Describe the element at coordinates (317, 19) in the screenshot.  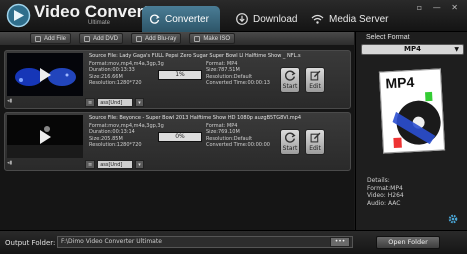
I see `wifi-icon` at that location.